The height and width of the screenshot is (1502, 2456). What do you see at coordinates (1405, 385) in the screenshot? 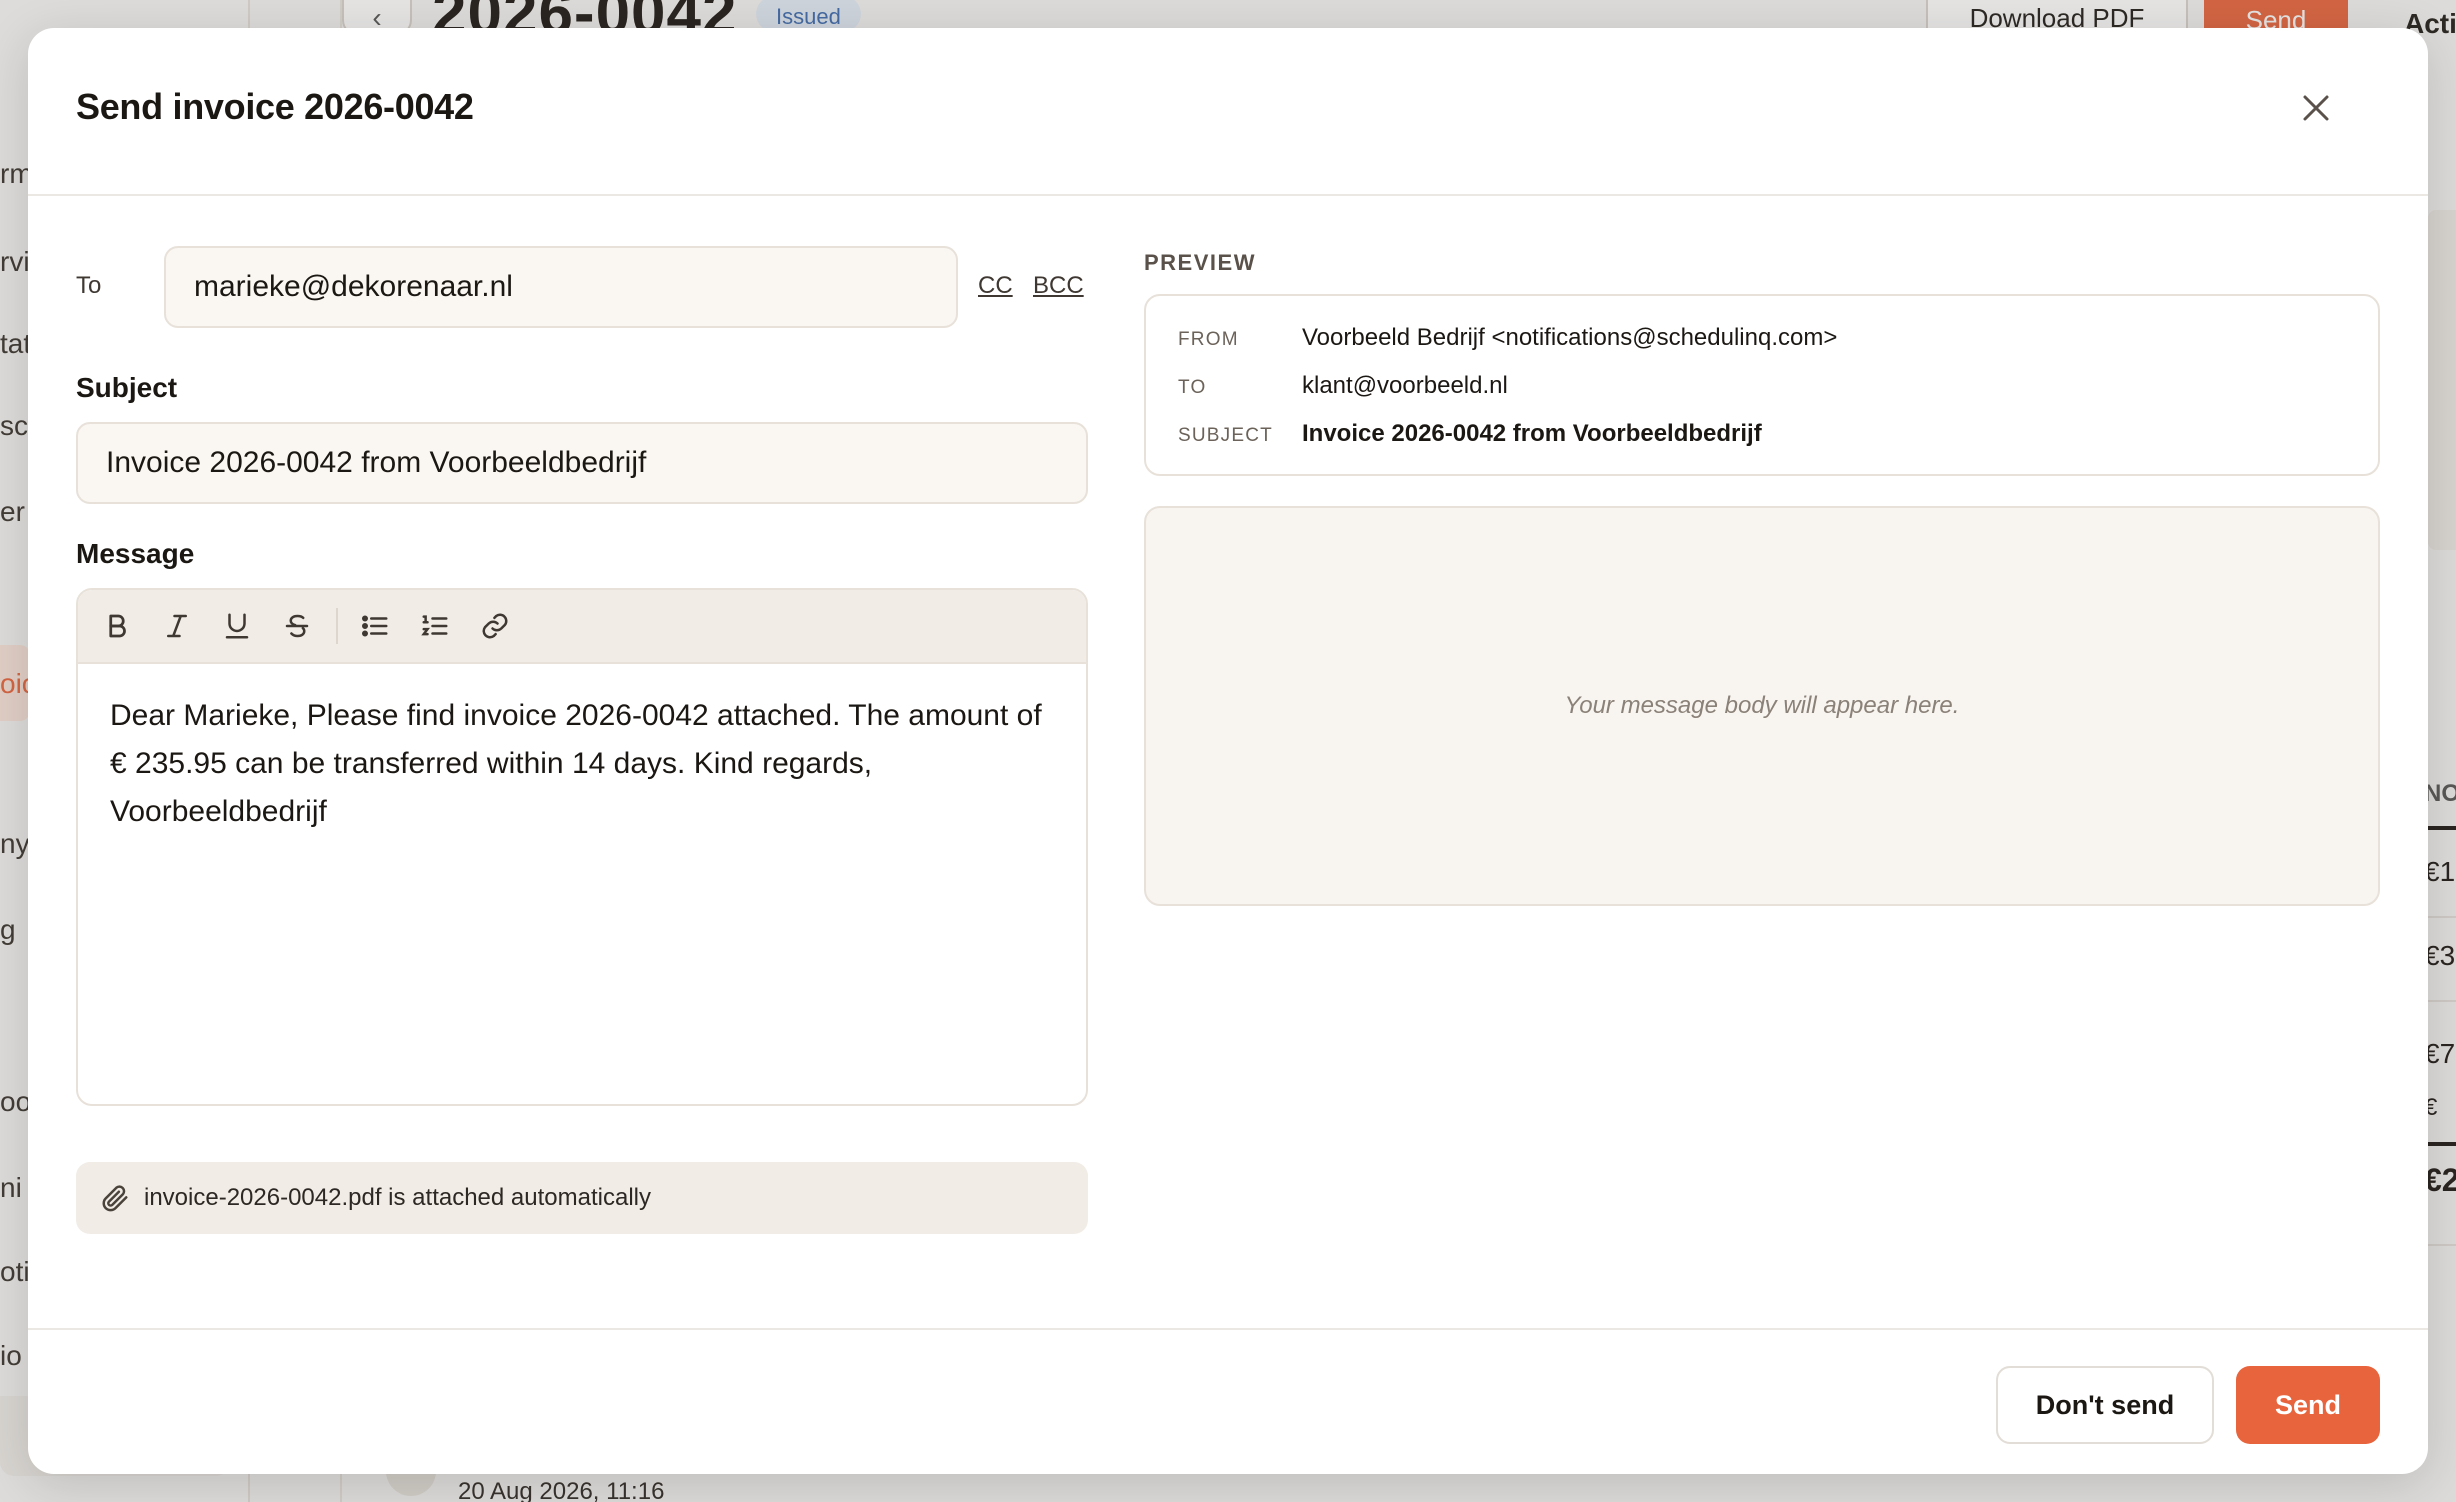
I see `preview-to-value: klant@voorbeeld.nl` at bounding box center [1405, 385].